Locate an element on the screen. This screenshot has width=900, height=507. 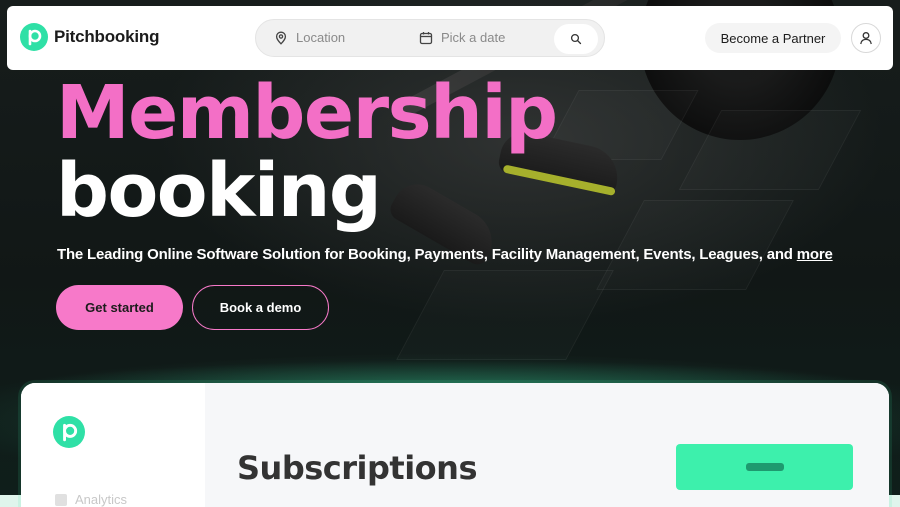
date-input: Pick a date is located at coordinates (462, 37).